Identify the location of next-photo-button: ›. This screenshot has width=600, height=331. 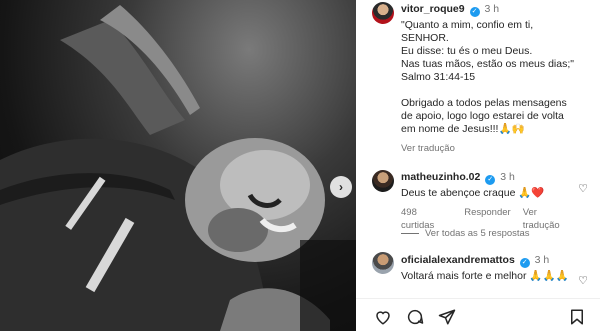
(341, 187).